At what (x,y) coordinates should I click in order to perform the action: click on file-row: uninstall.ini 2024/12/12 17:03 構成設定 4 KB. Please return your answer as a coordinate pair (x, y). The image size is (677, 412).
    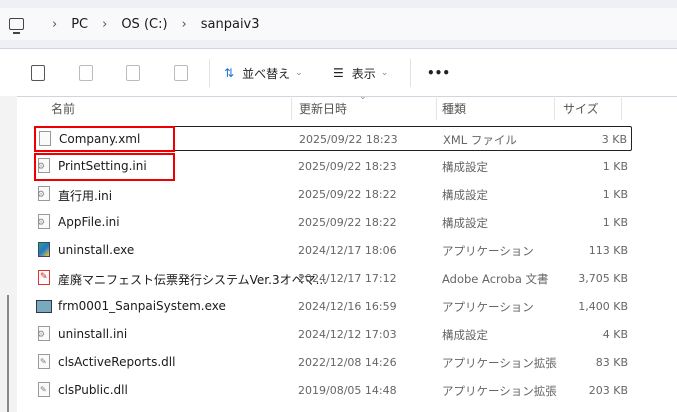
    Looking at the image, I should click on (333, 334).